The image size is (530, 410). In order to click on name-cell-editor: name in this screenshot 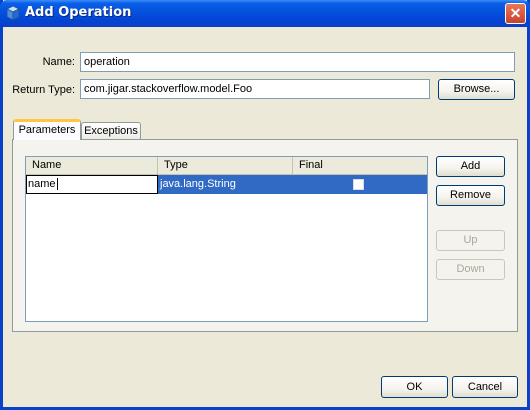, I will do `click(92, 184)`.